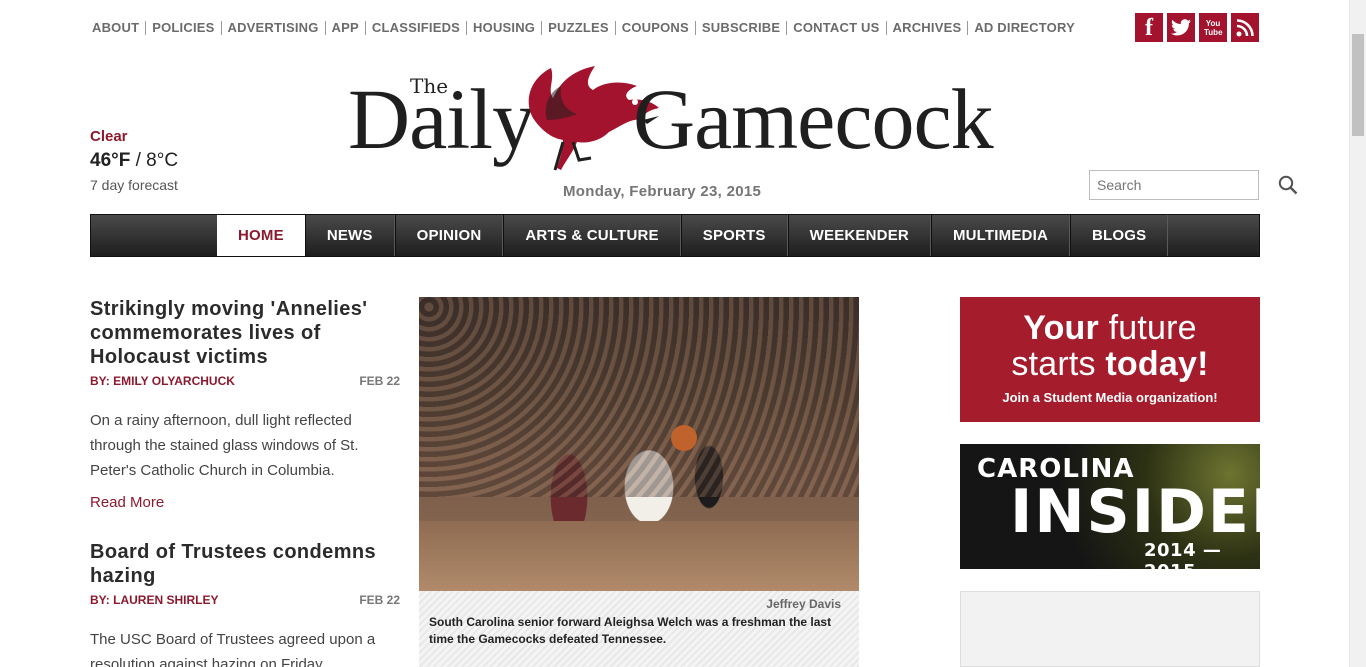 Image resolution: width=1366 pixels, height=667 pixels. I want to click on top-link-puzzles: PUZZLES, so click(578, 28).